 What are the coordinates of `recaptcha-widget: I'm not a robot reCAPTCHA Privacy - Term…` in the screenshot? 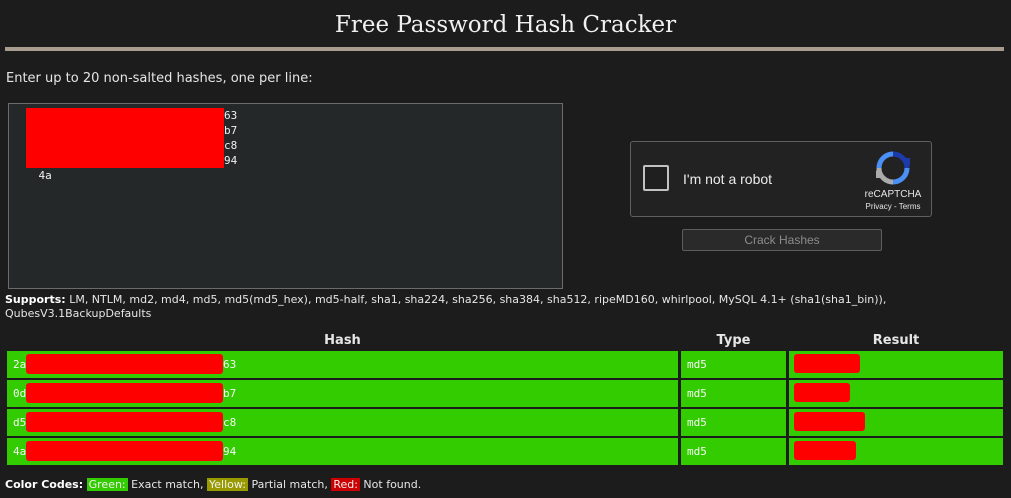 It's located at (781, 179).